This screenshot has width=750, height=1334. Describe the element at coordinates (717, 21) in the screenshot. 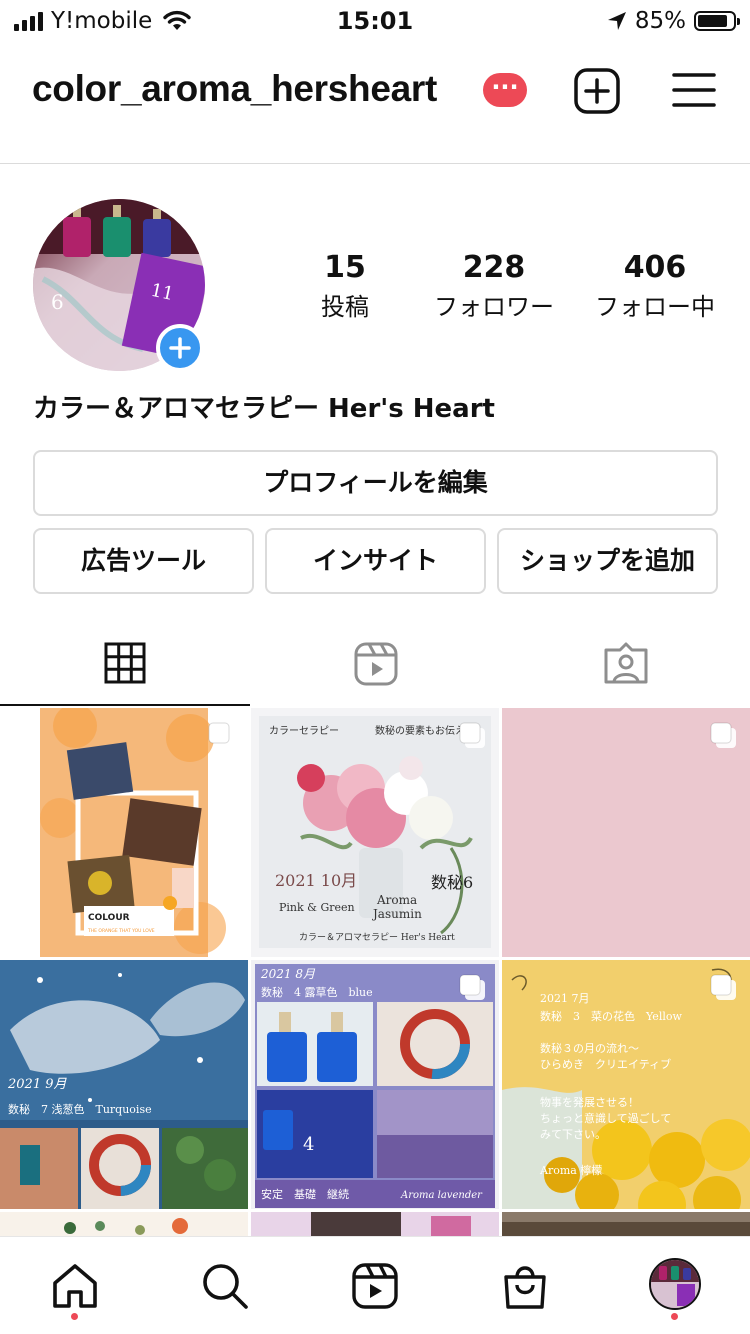

I see `battery-icon` at that location.